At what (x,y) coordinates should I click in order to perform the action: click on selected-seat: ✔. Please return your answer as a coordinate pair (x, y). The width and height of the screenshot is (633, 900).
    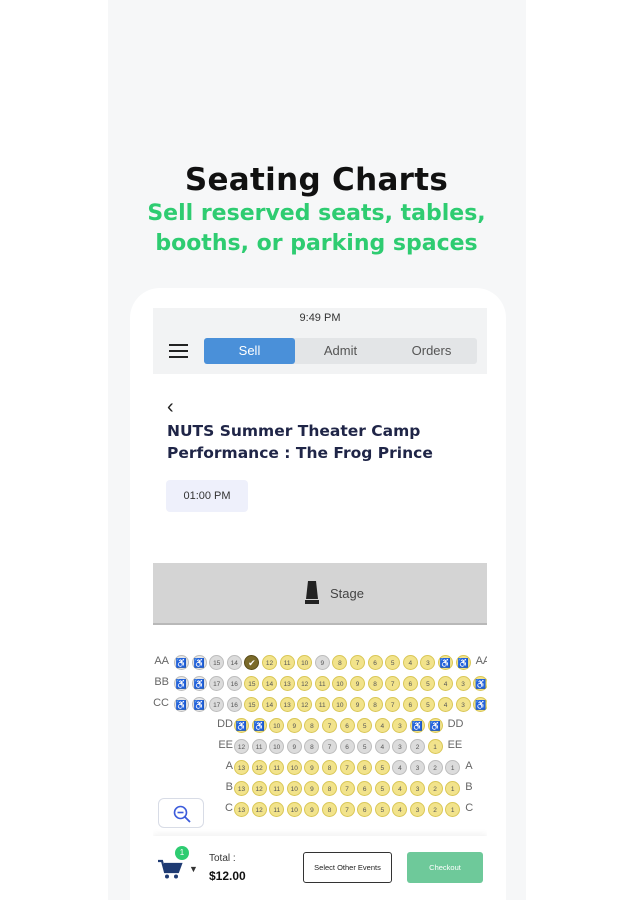
    Looking at the image, I should click on (252, 662).